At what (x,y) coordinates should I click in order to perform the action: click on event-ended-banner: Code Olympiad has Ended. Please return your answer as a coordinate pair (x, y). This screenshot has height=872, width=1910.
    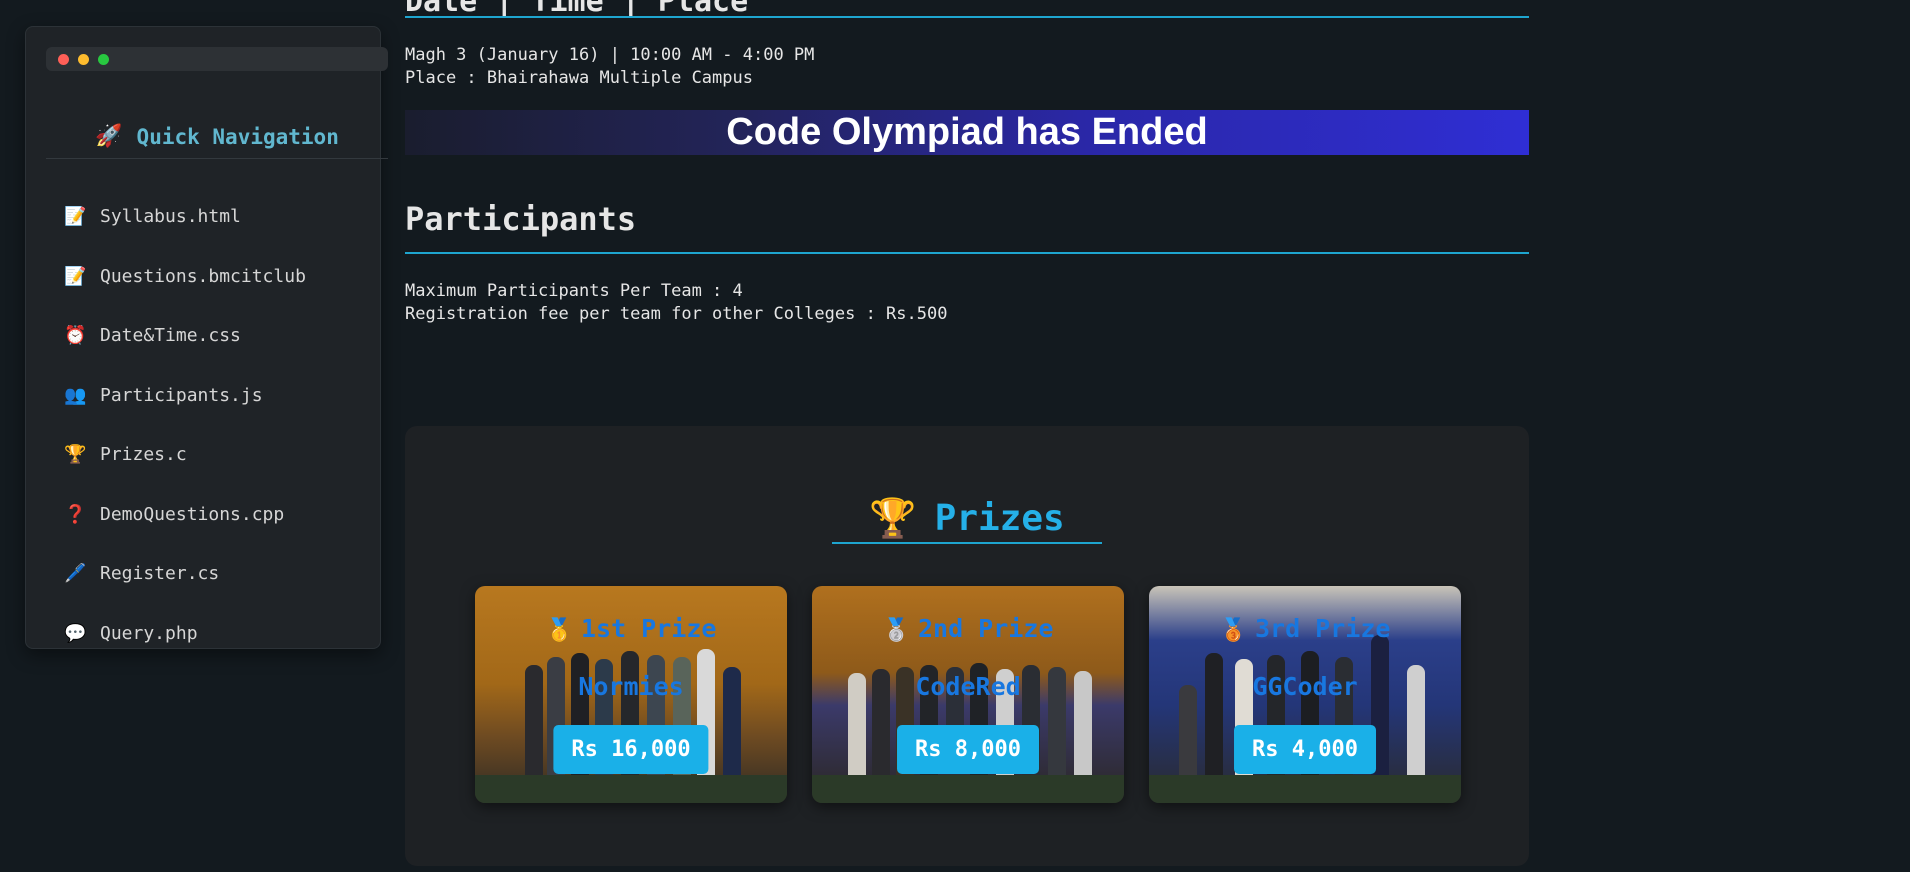
    Looking at the image, I should click on (967, 132).